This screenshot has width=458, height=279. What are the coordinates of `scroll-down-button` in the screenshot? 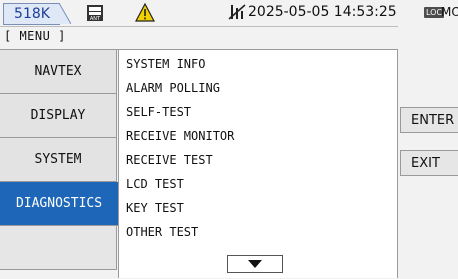 It's located at (255, 264).